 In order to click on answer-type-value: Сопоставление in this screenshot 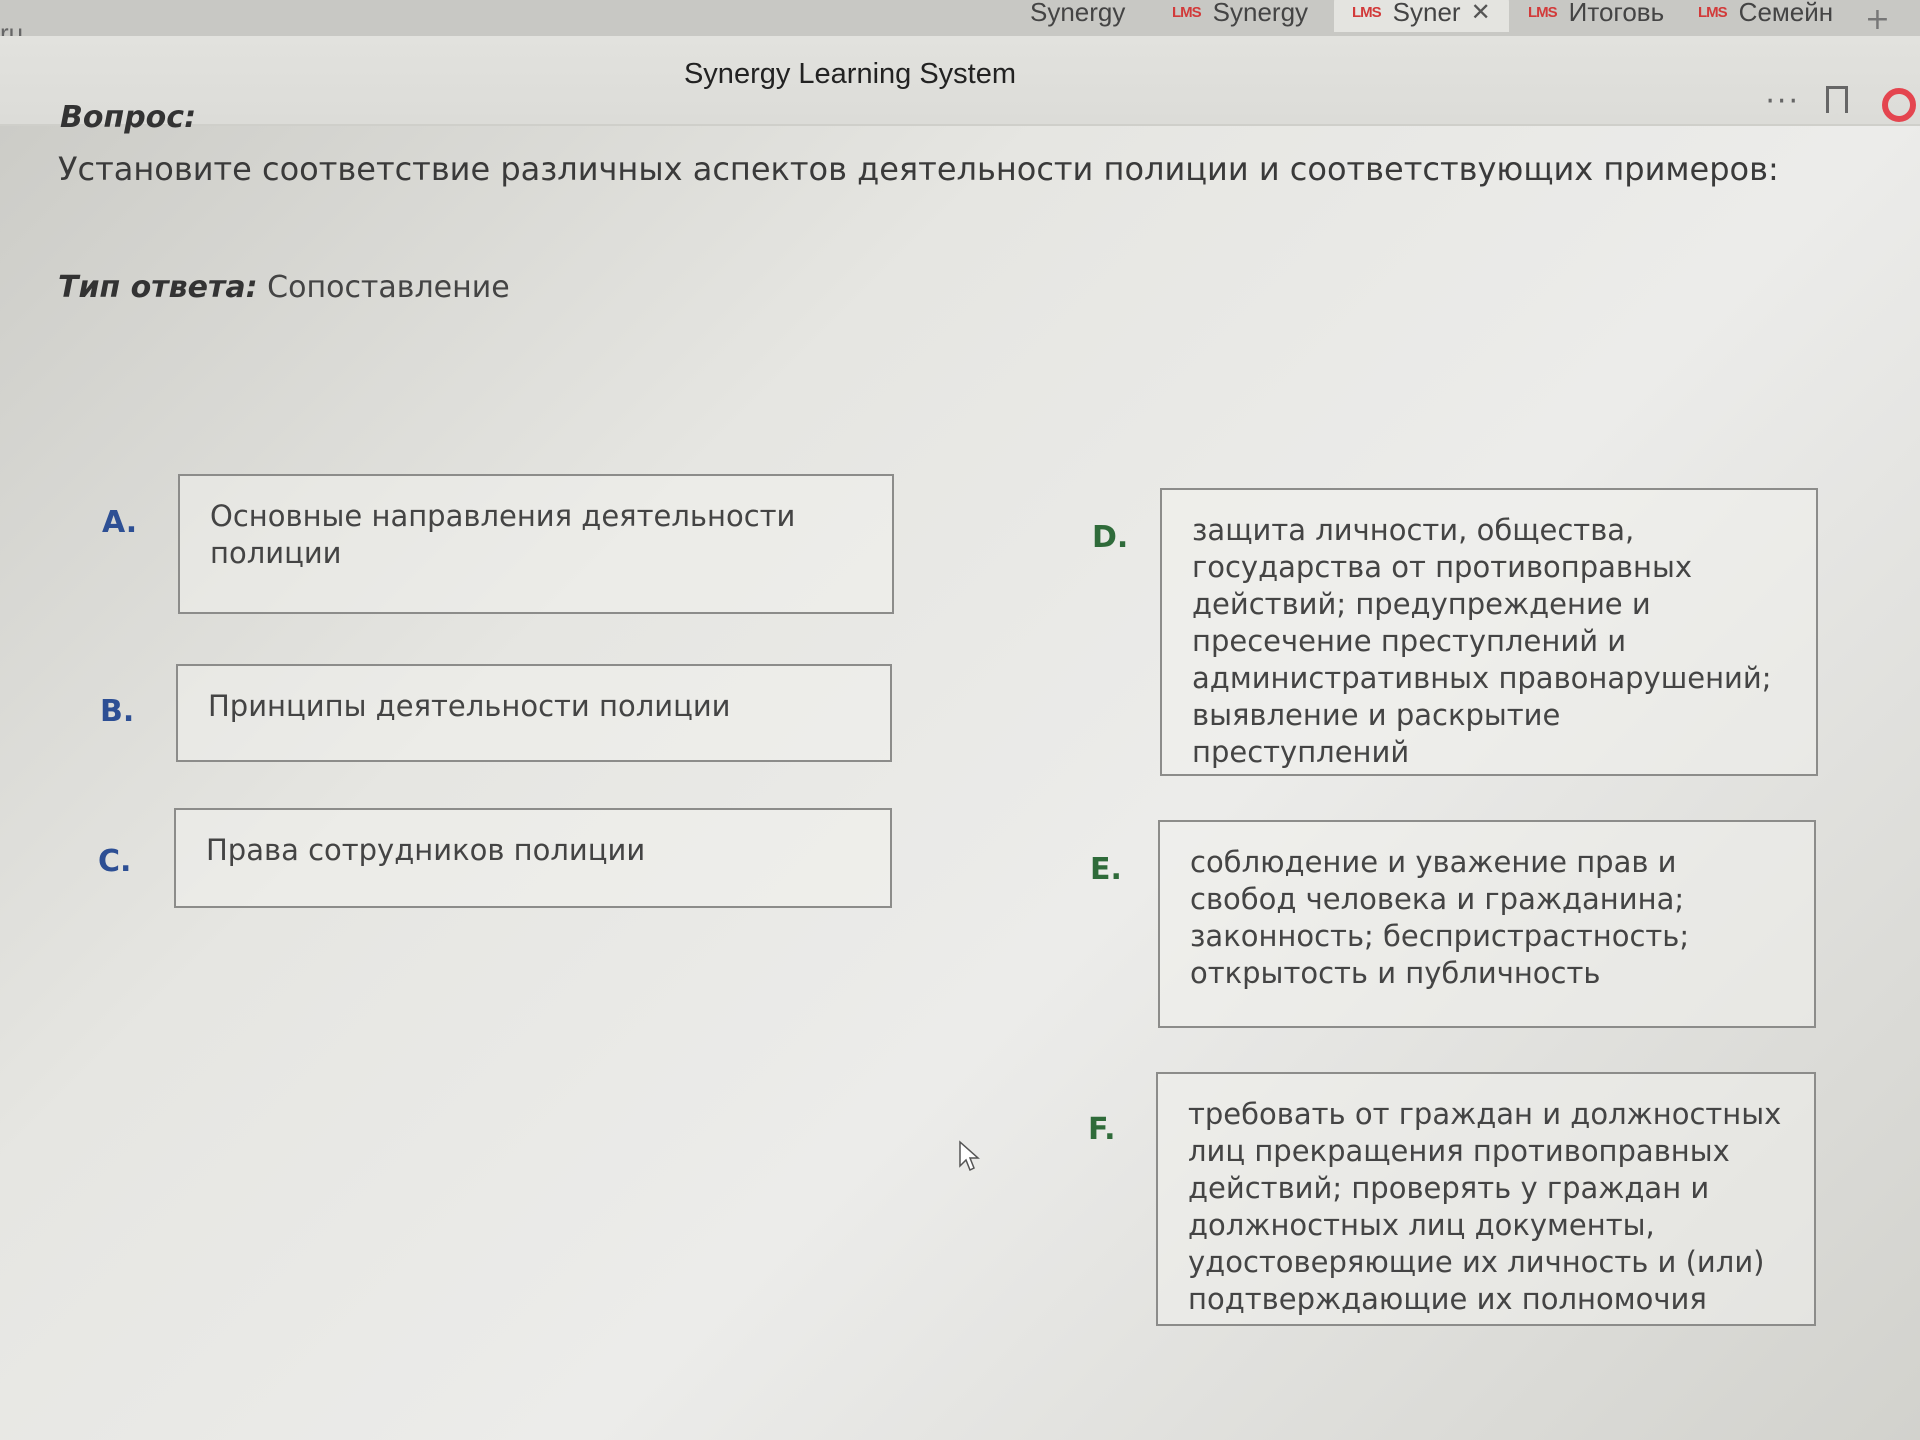, I will do `click(388, 287)`.